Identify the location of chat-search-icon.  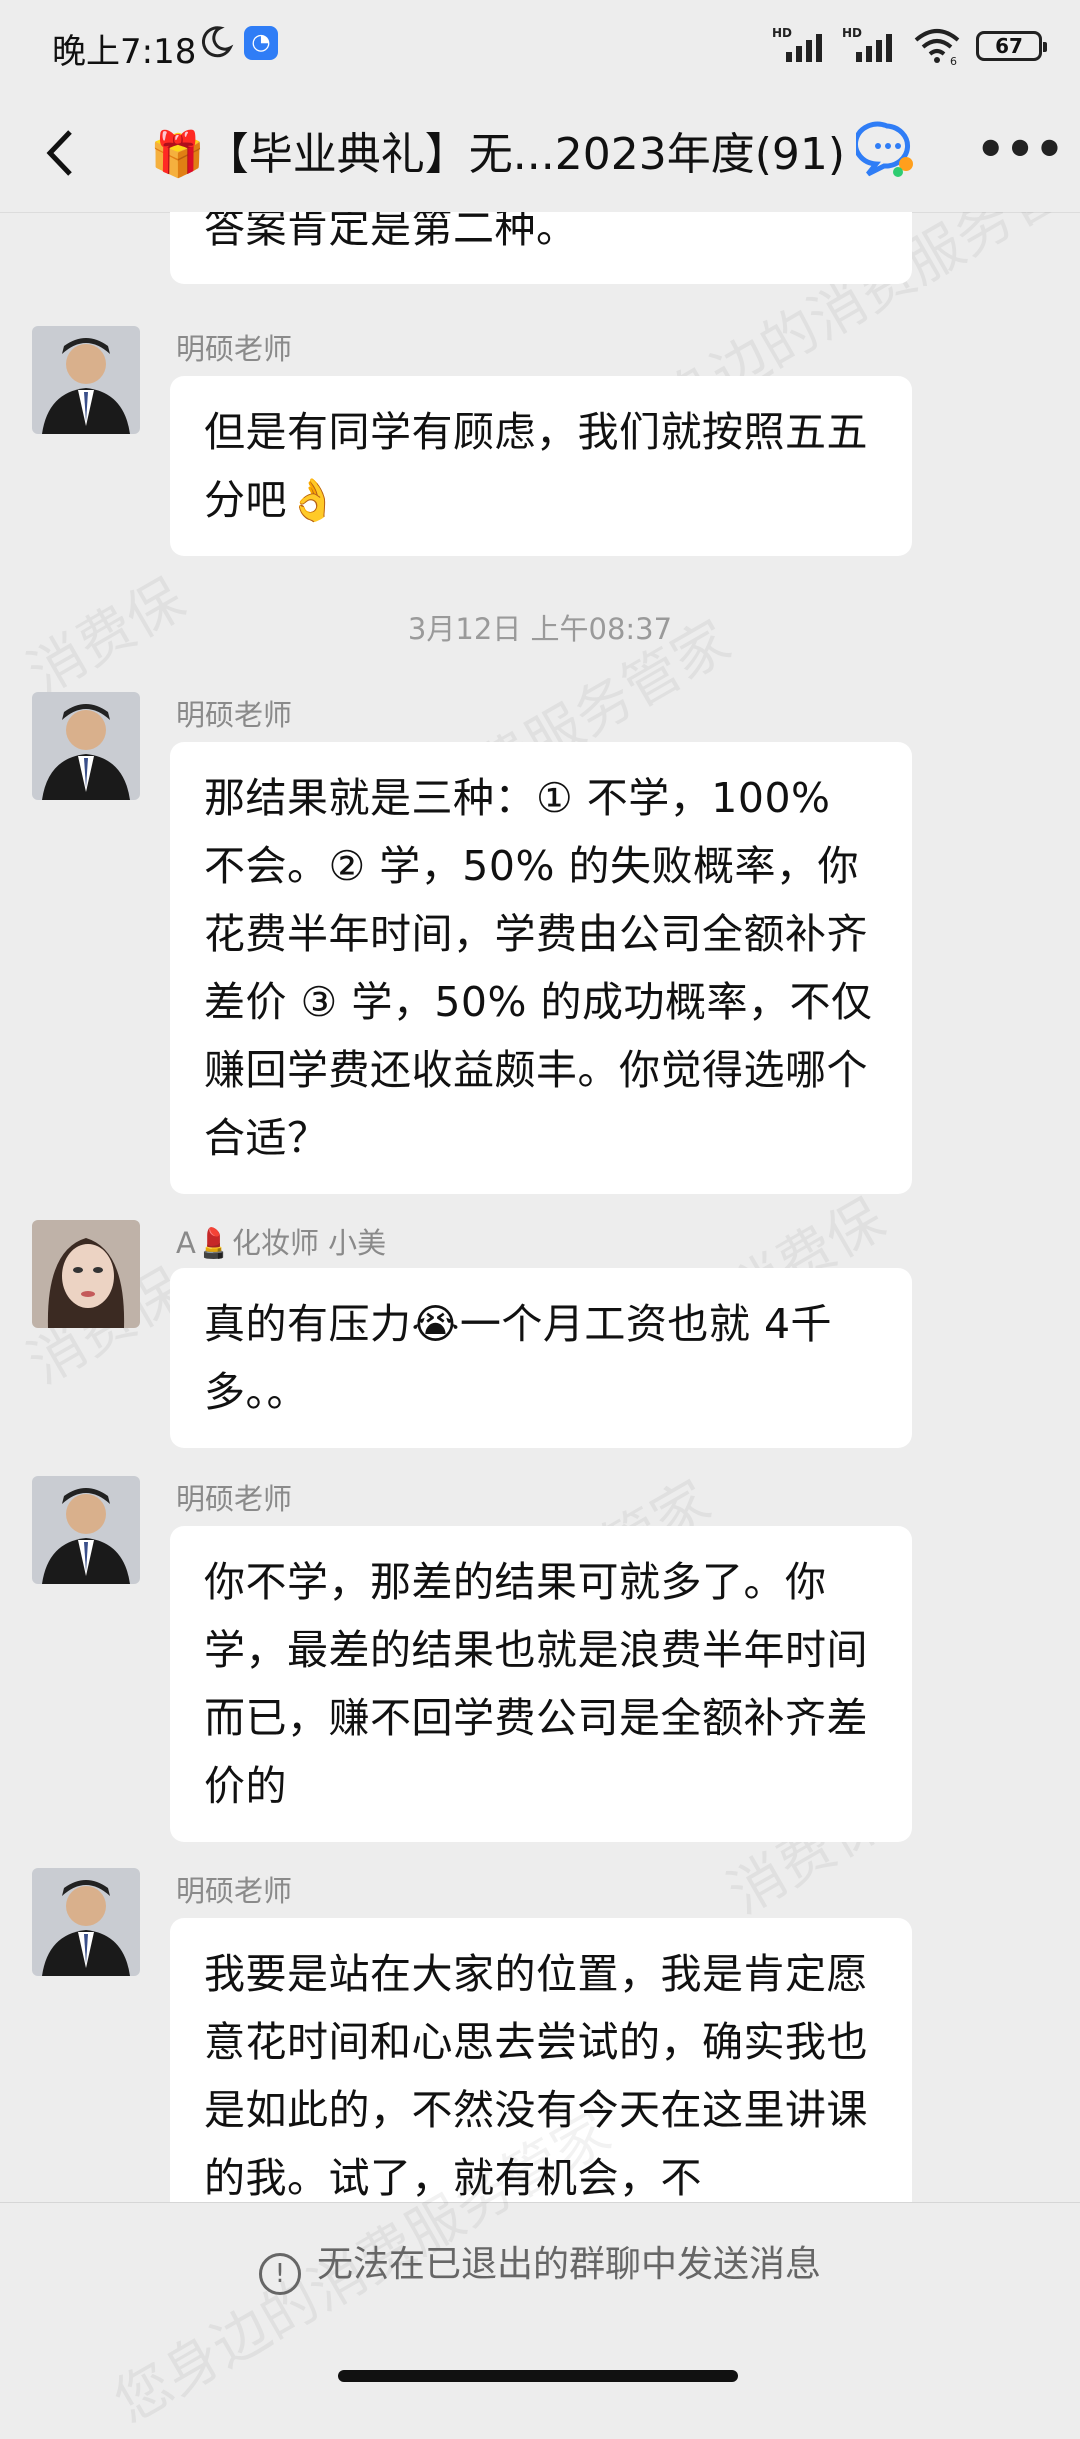
(887, 149).